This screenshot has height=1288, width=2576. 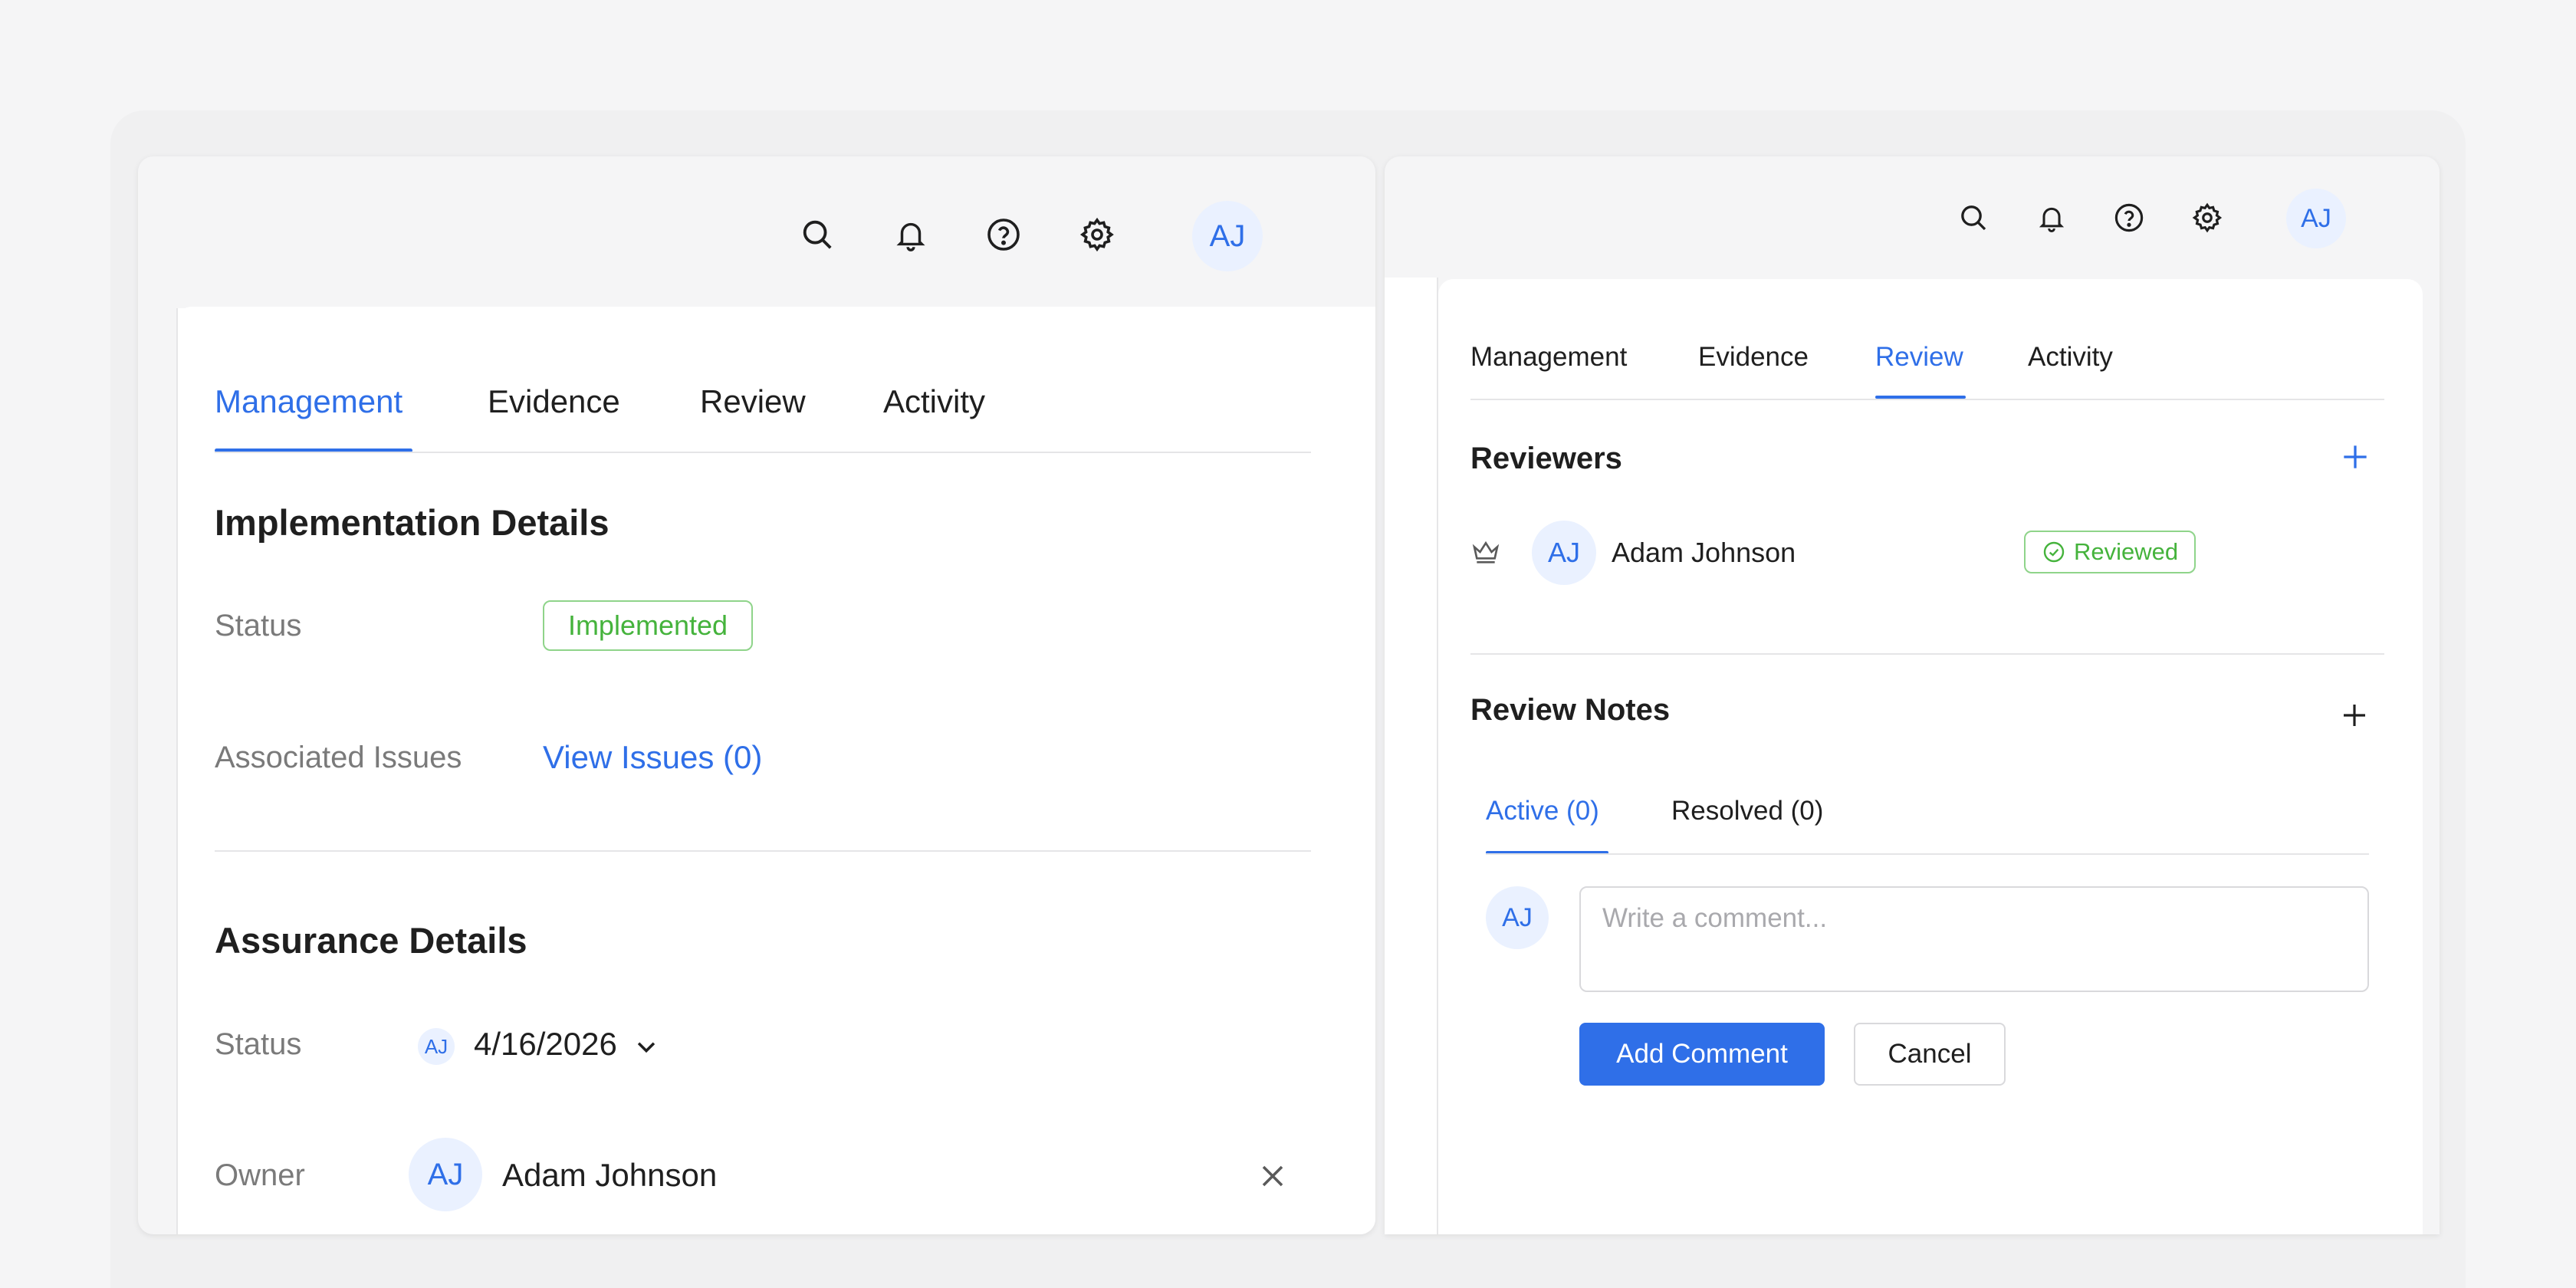 What do you see at coordinates (1543, 811) in the screenshot?
I see `tab-active-notes: Active (0)` at bounding box center [1543, 811].